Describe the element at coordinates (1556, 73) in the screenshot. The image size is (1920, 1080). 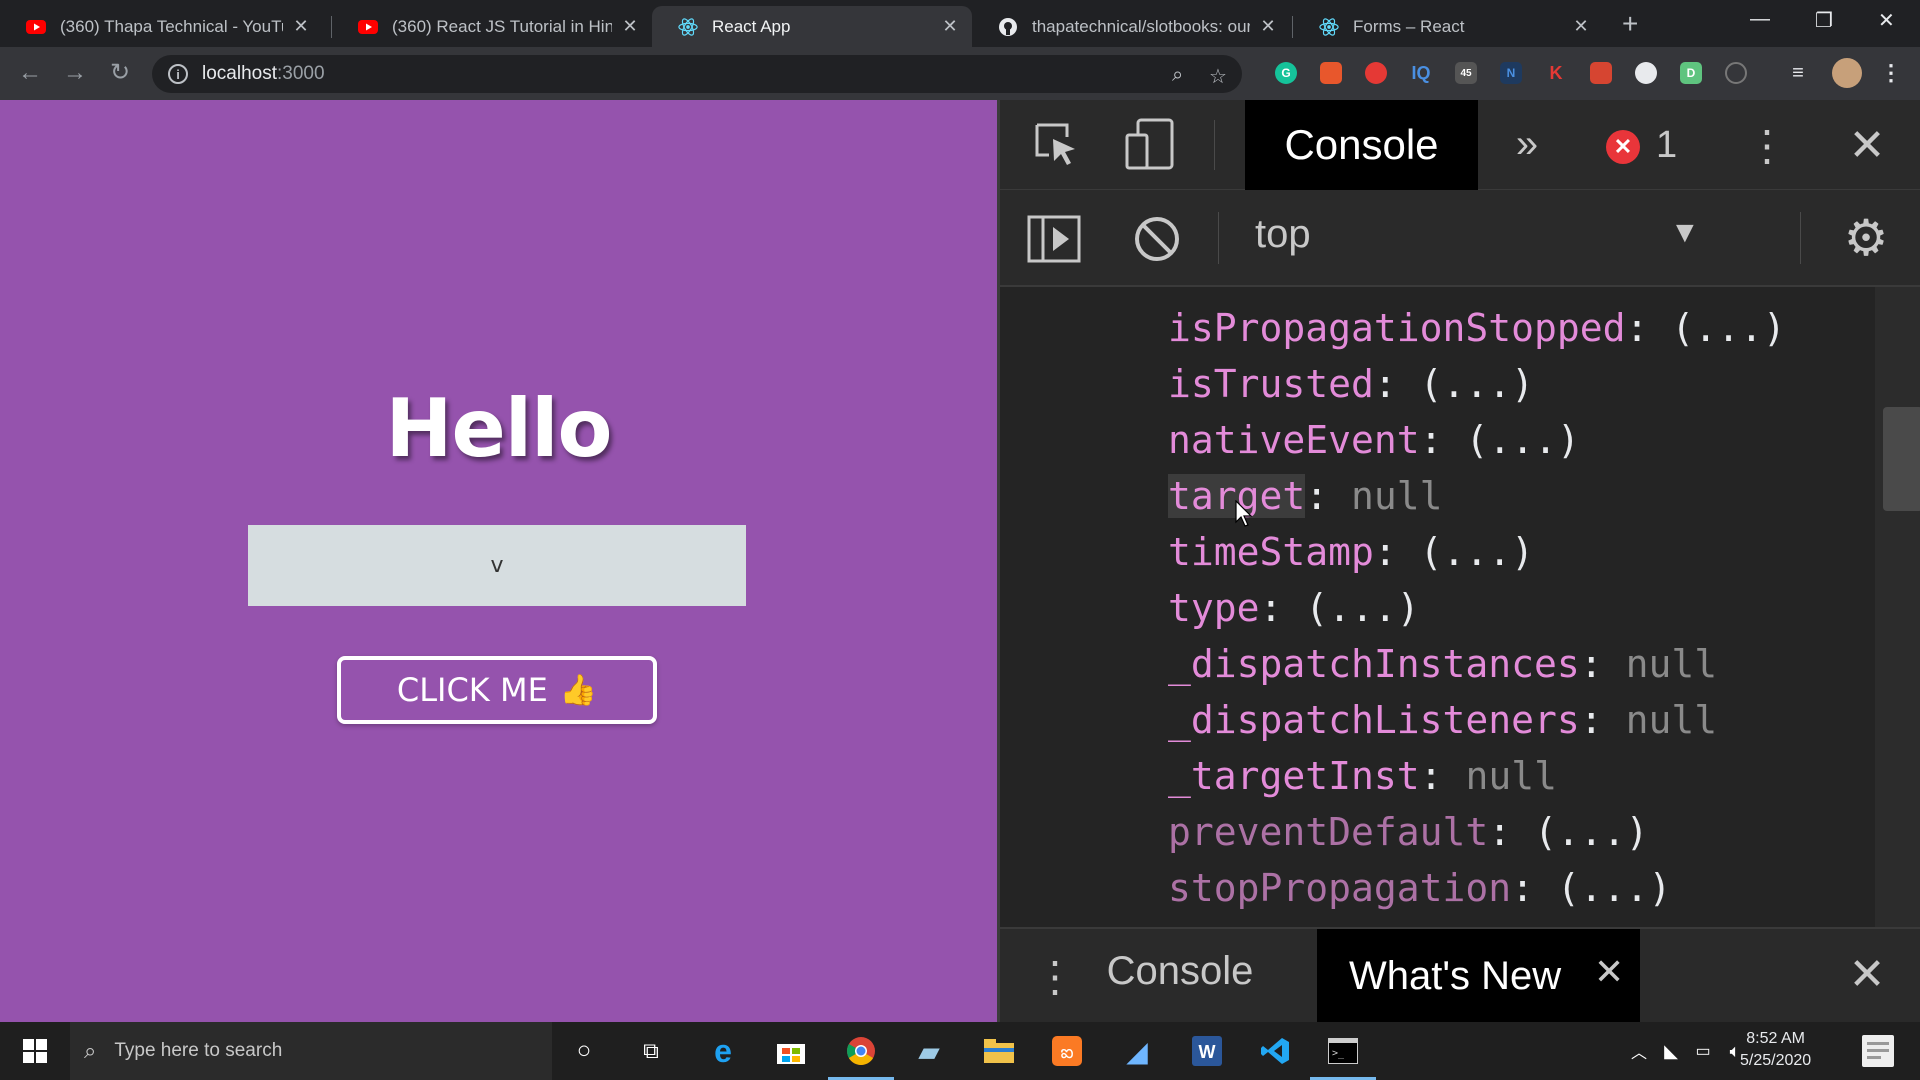
I see `extension-icon: K` at that location.